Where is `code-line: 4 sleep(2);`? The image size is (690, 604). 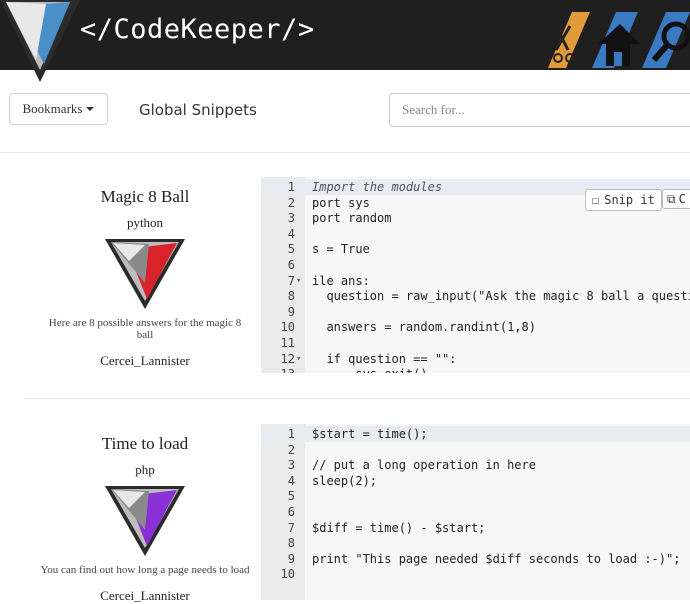 code-line: 4 sleep(2); is located at coordinates (475, 481).